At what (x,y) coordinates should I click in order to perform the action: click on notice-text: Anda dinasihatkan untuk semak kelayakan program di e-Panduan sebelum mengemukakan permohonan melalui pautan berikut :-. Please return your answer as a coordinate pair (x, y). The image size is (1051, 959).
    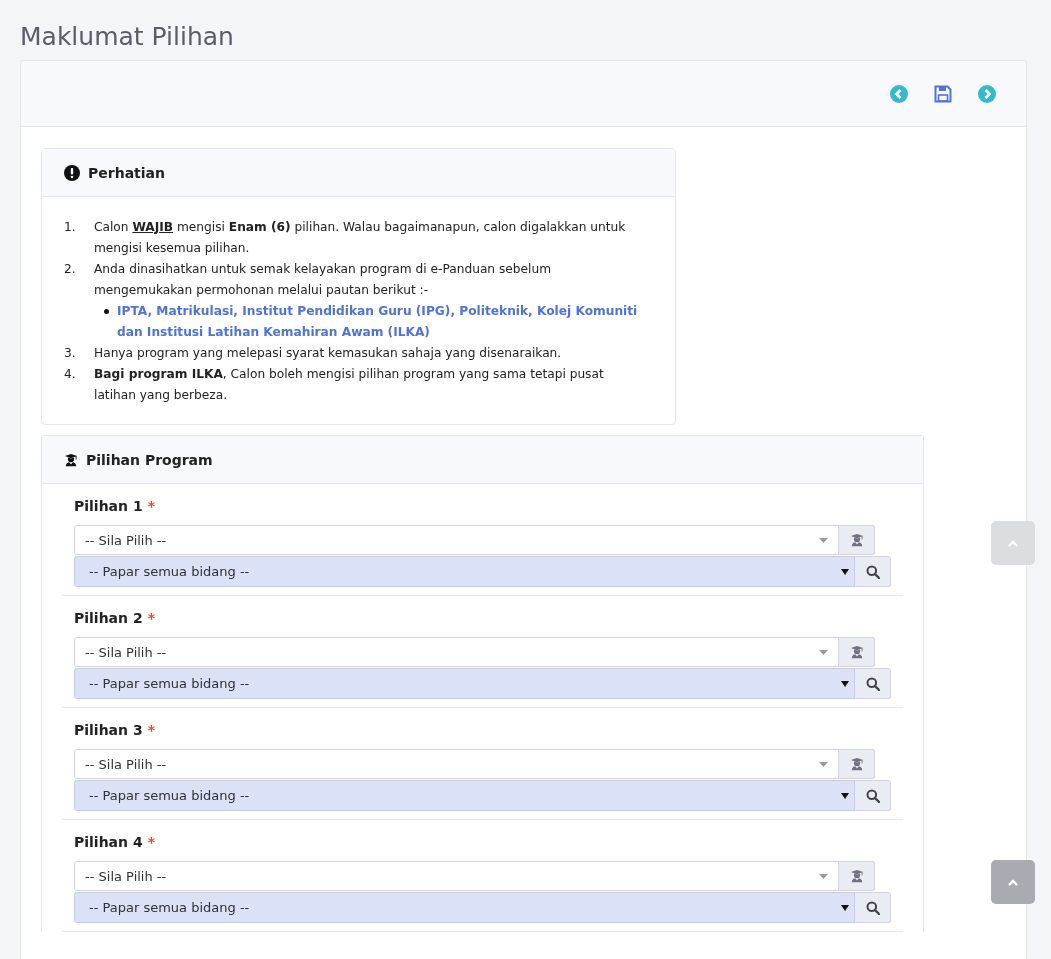
    Looking at the image, I should click on (323, 279).